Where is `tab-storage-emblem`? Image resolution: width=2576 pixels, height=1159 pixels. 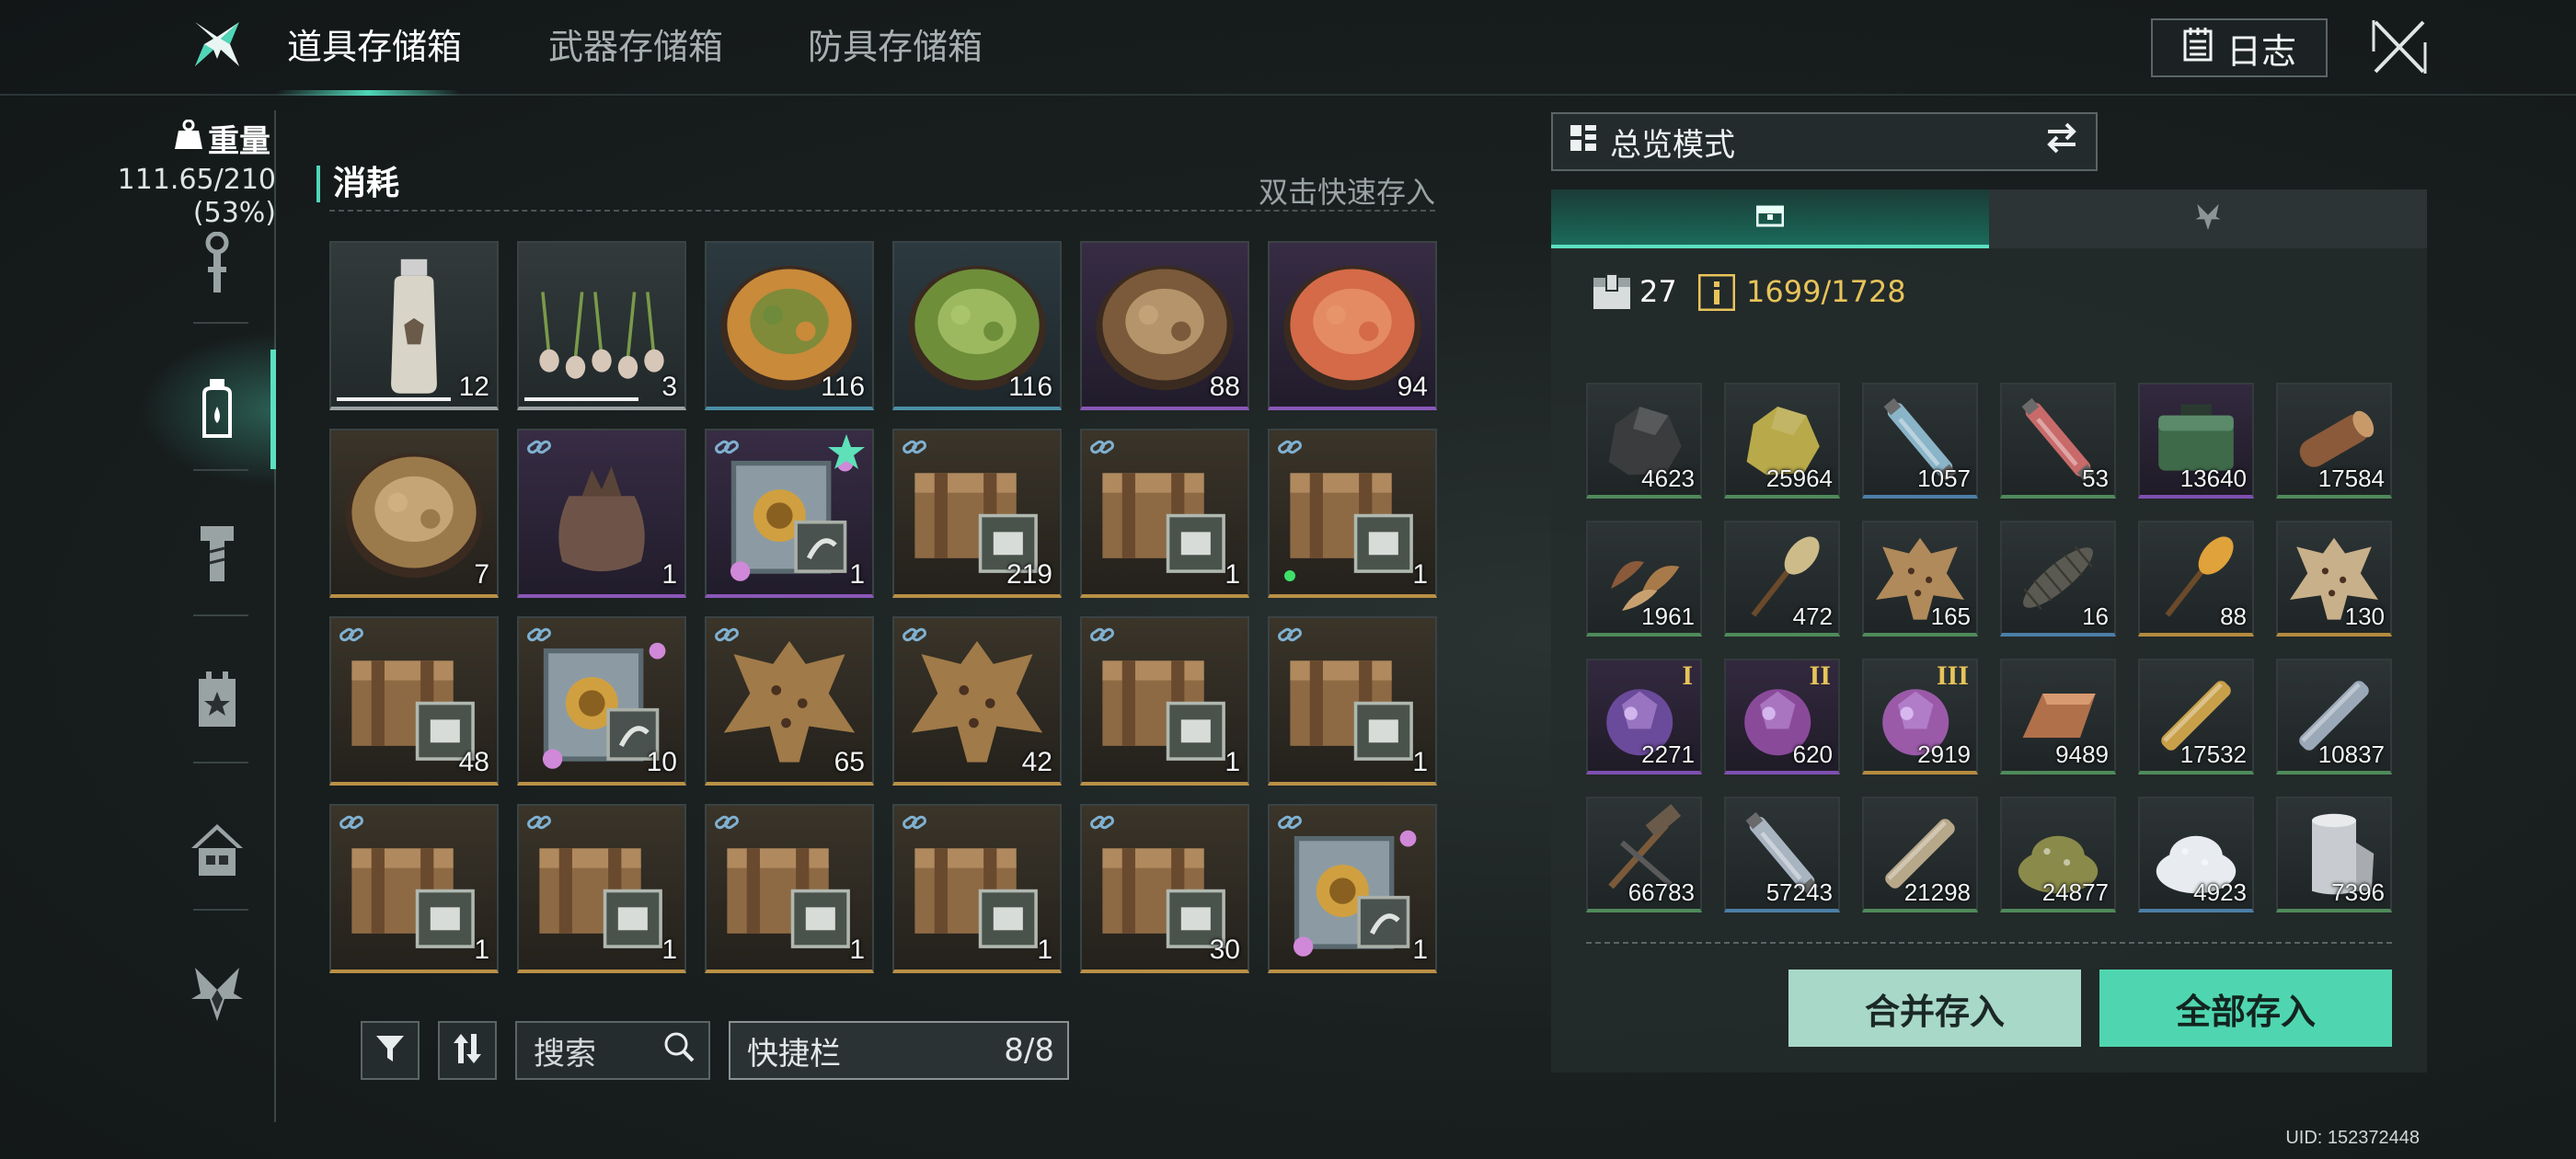 tab-storage-emblem is located at coordinates (2208, 218).